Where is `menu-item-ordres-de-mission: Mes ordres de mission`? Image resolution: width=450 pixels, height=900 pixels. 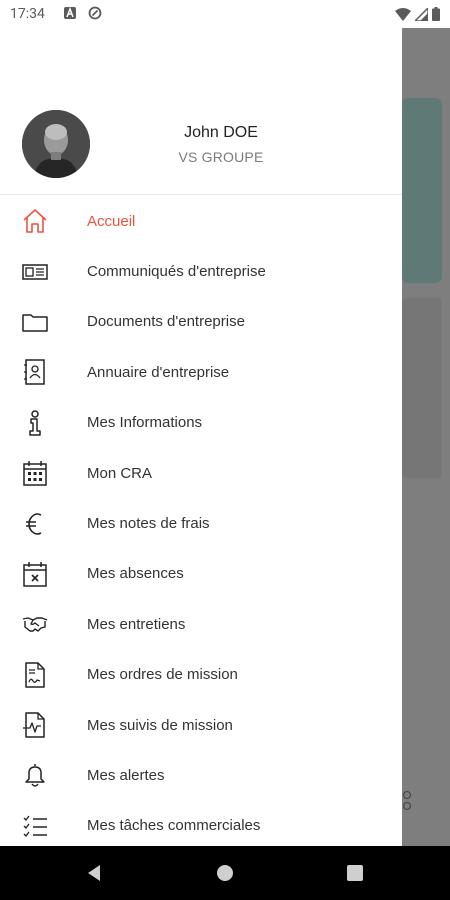
menu-item-ordres-de-mission: Mes ordres de mission is located at coordinates (201, 675).